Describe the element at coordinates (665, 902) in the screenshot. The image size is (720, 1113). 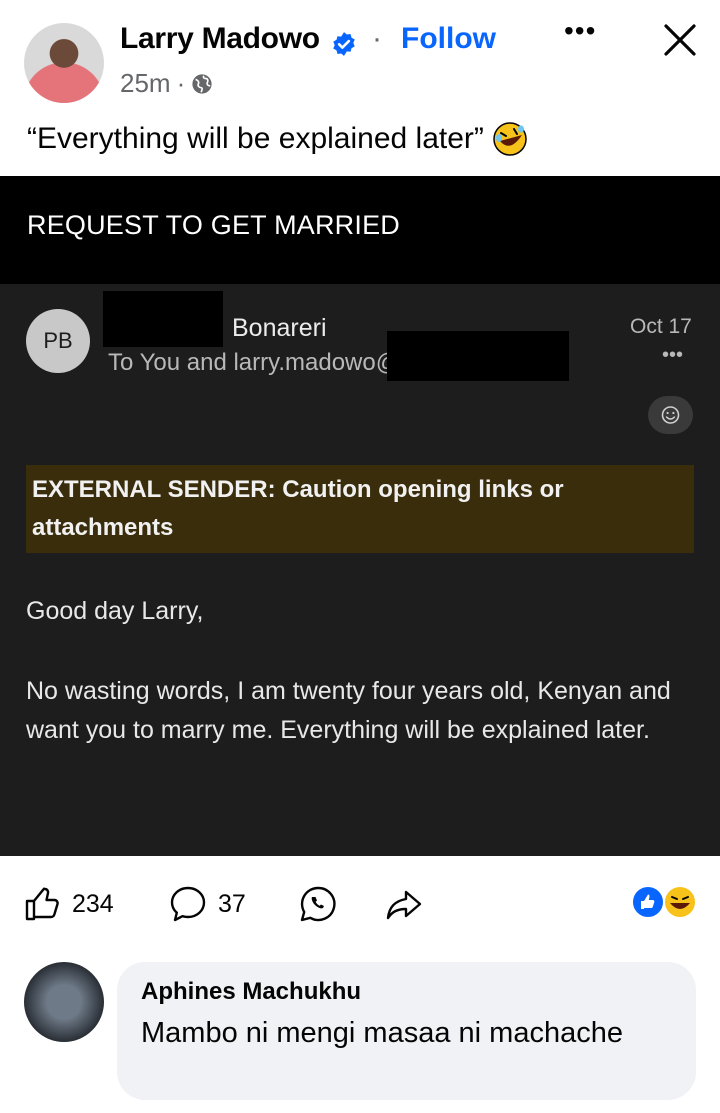
I see `reaction-summary` at that location.